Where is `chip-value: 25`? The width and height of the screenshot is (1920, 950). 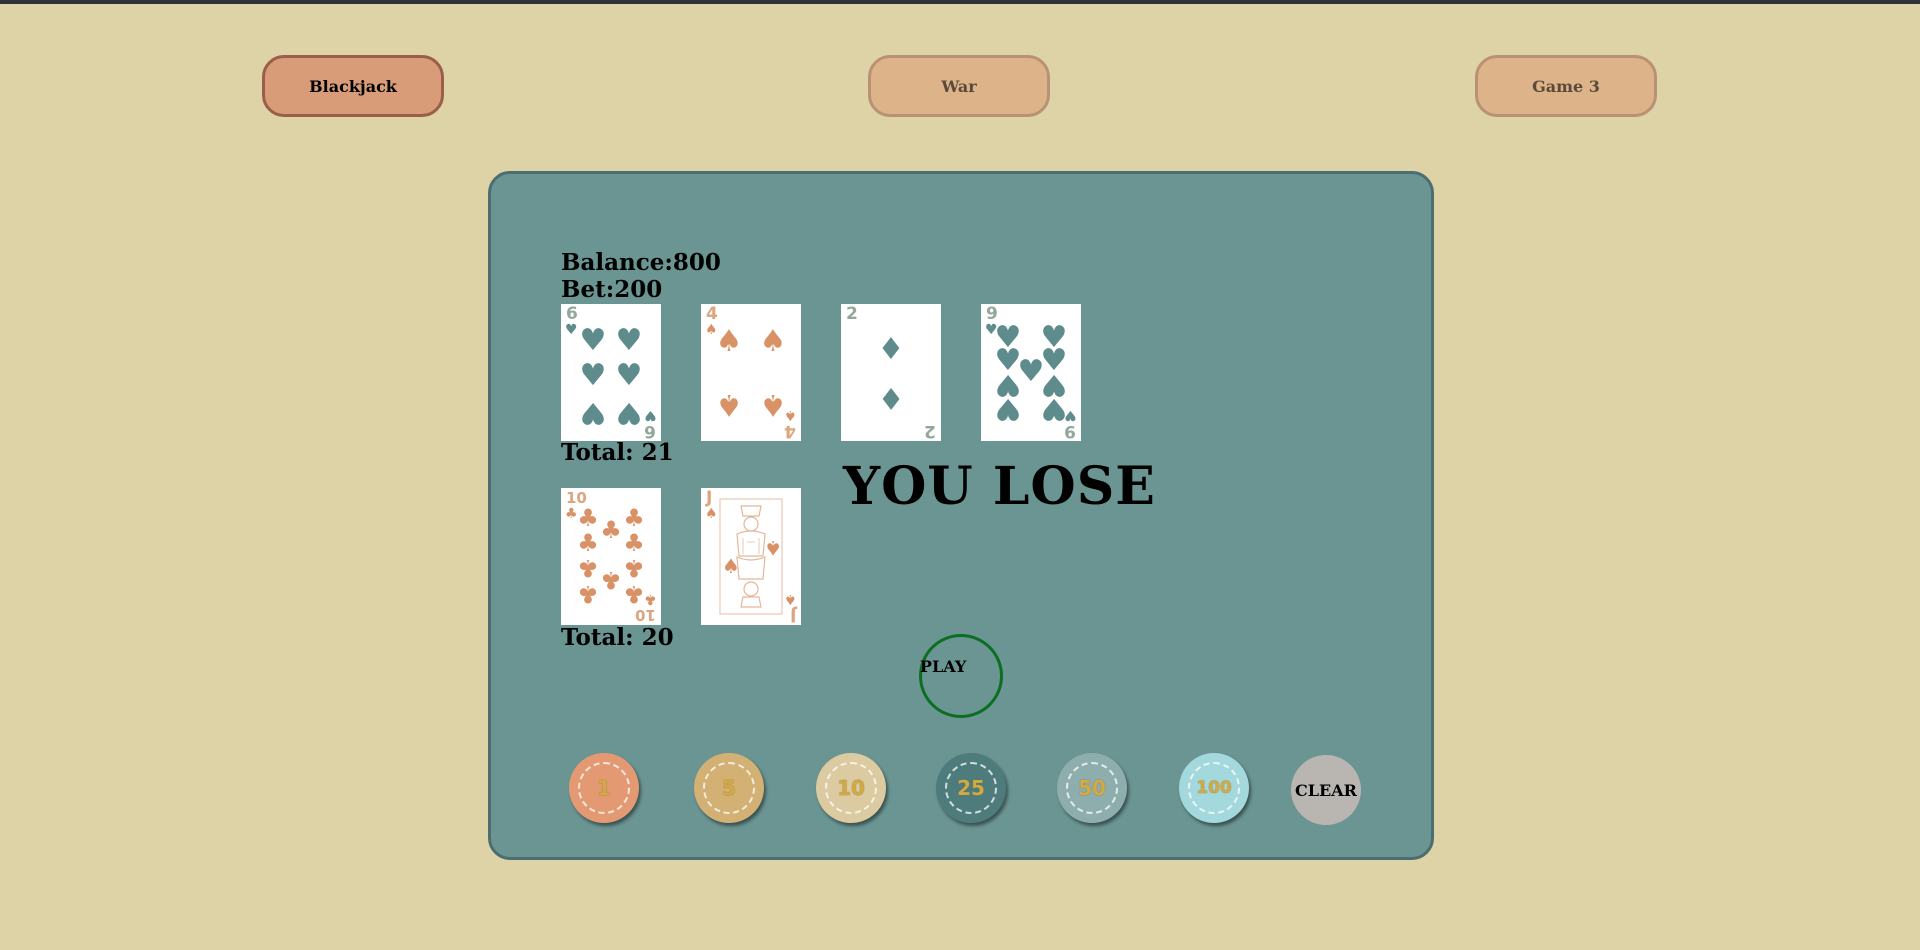 chip-value: 25 is located at coordinates (971, 788).